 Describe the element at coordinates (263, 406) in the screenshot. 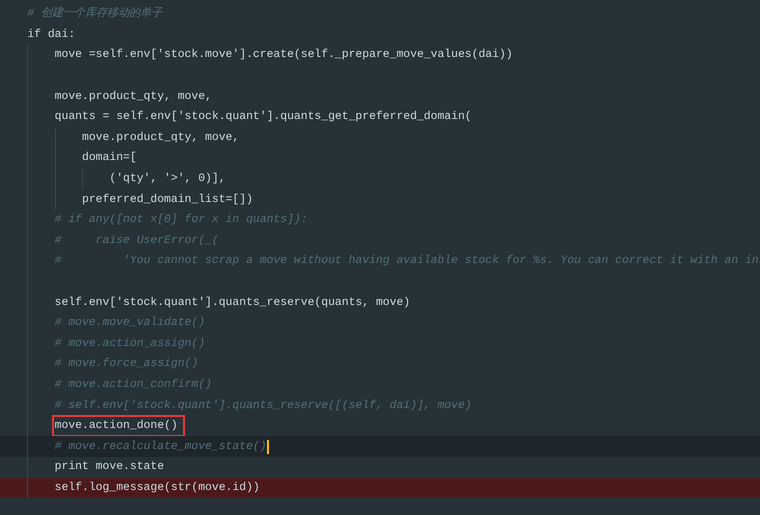

I see `code-comment: # self.env['stock.quant'].quants_reserve([(self, dai)], move)` at that location.